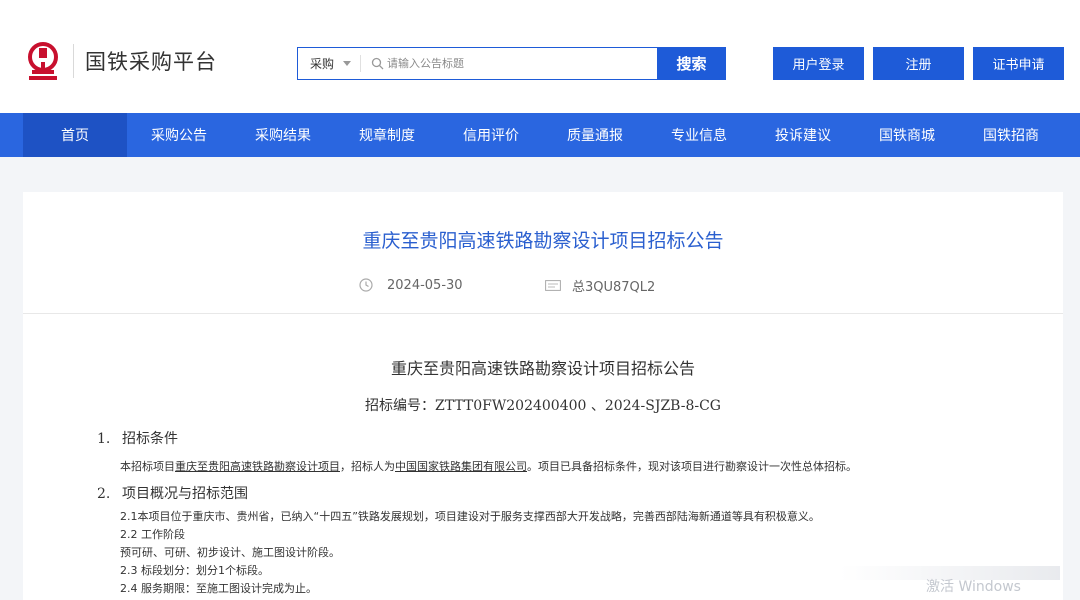  What do you see at coordinates (75, 135) in the screenshot?
I see `nav-item-home: 首页` at bounding box center [75, 135].